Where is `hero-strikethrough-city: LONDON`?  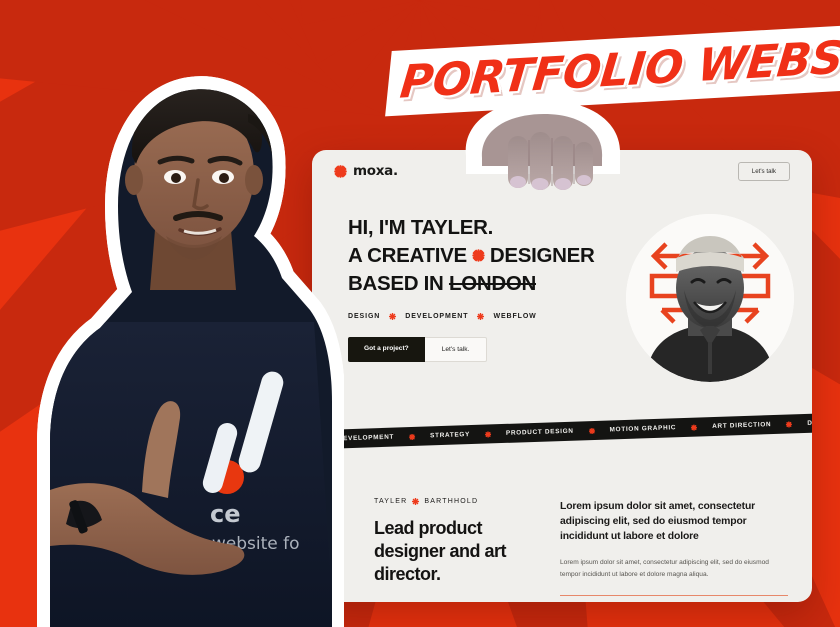
hero-strikethrough-city: LONDON is located at coordinates (492, 283).